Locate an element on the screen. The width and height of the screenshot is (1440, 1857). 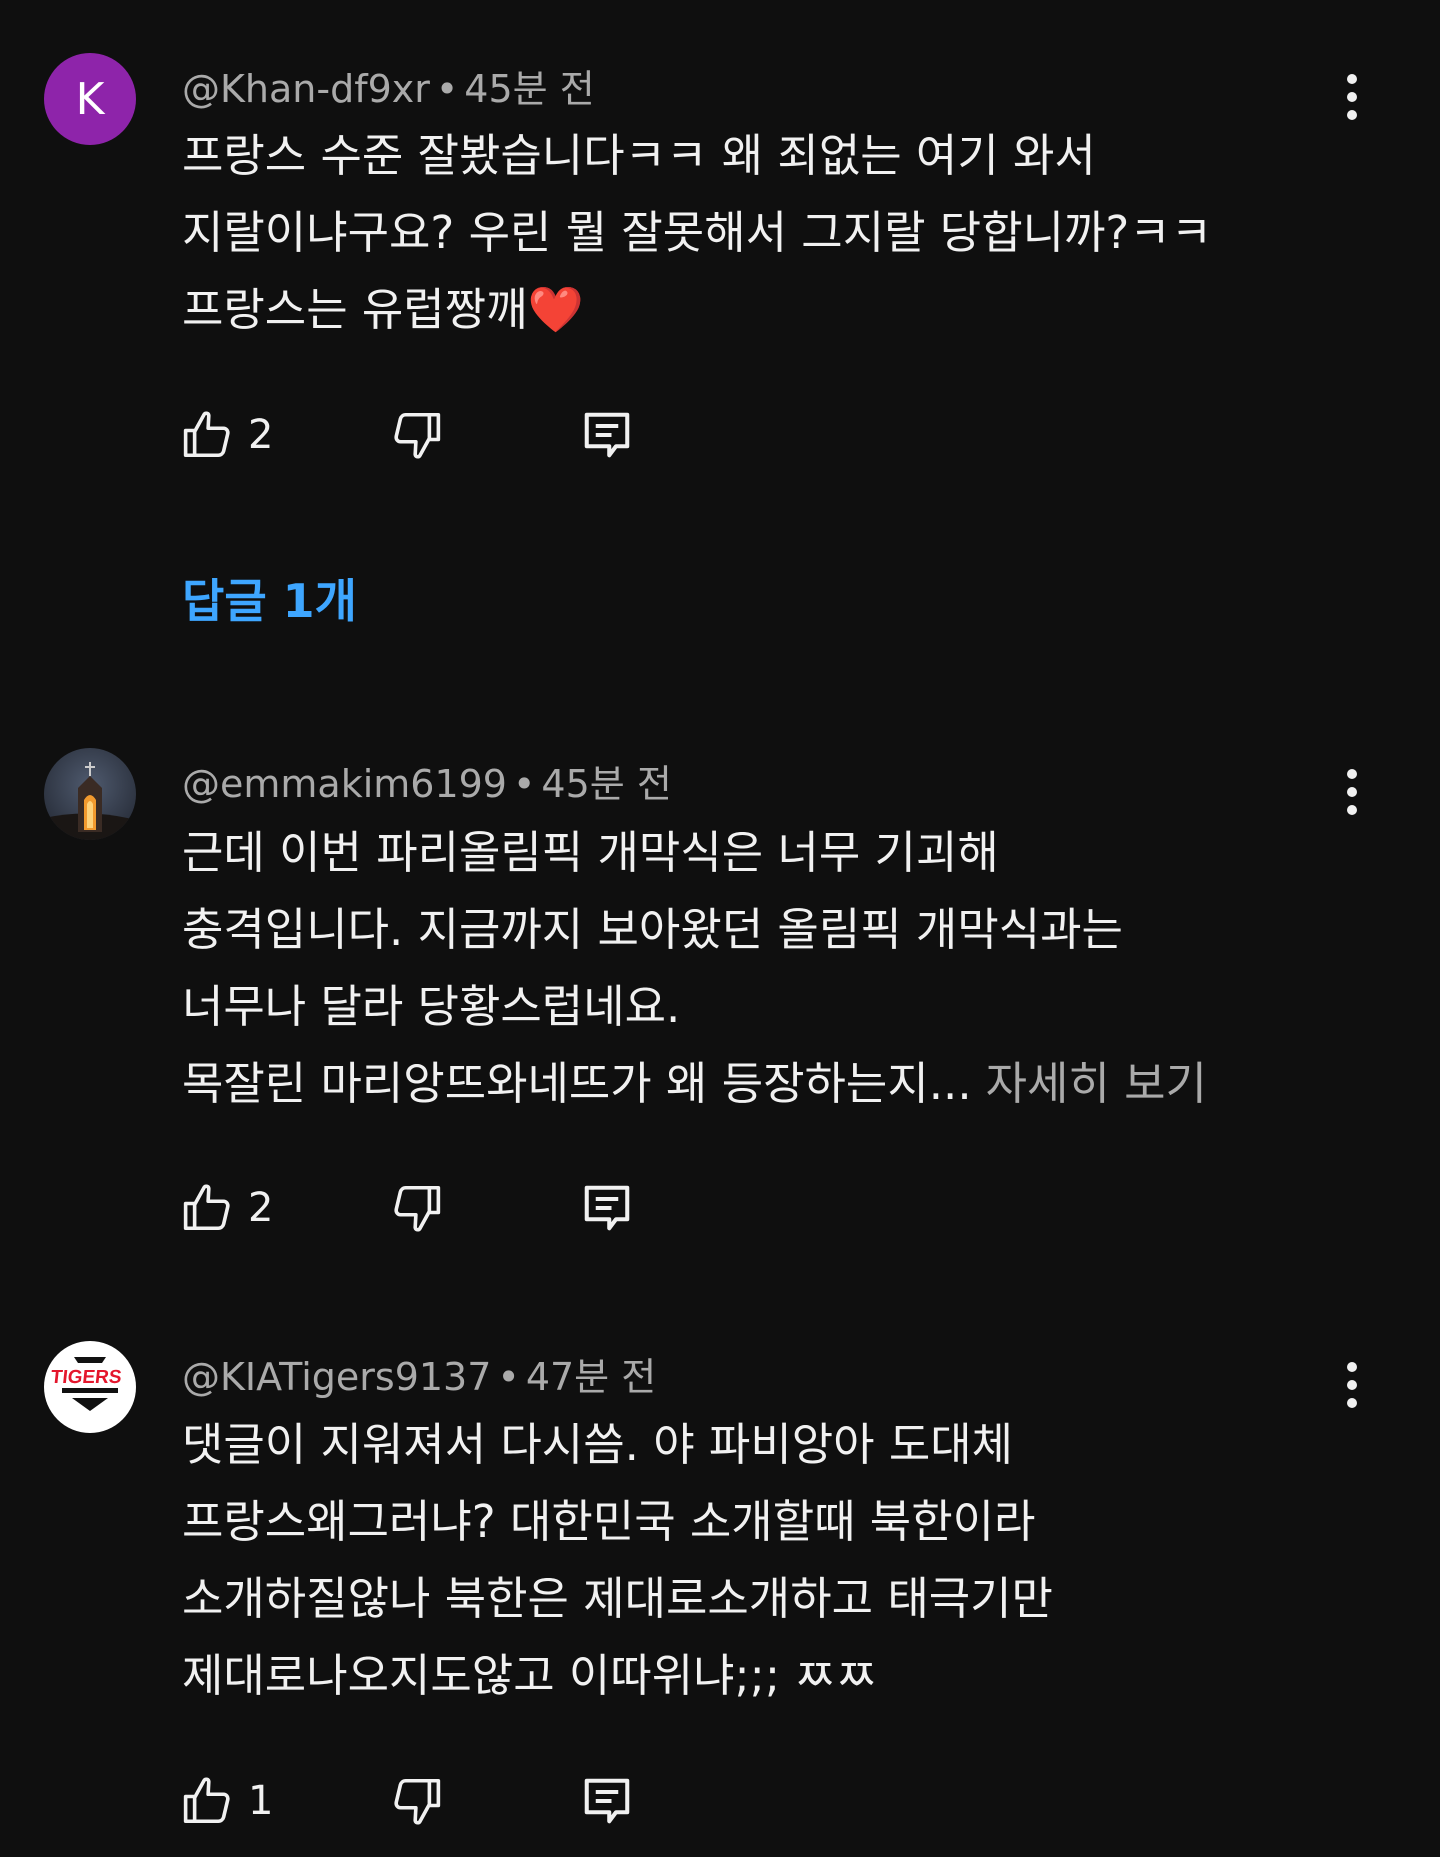
avatar-letter: K is located at coordinates (90, 99).